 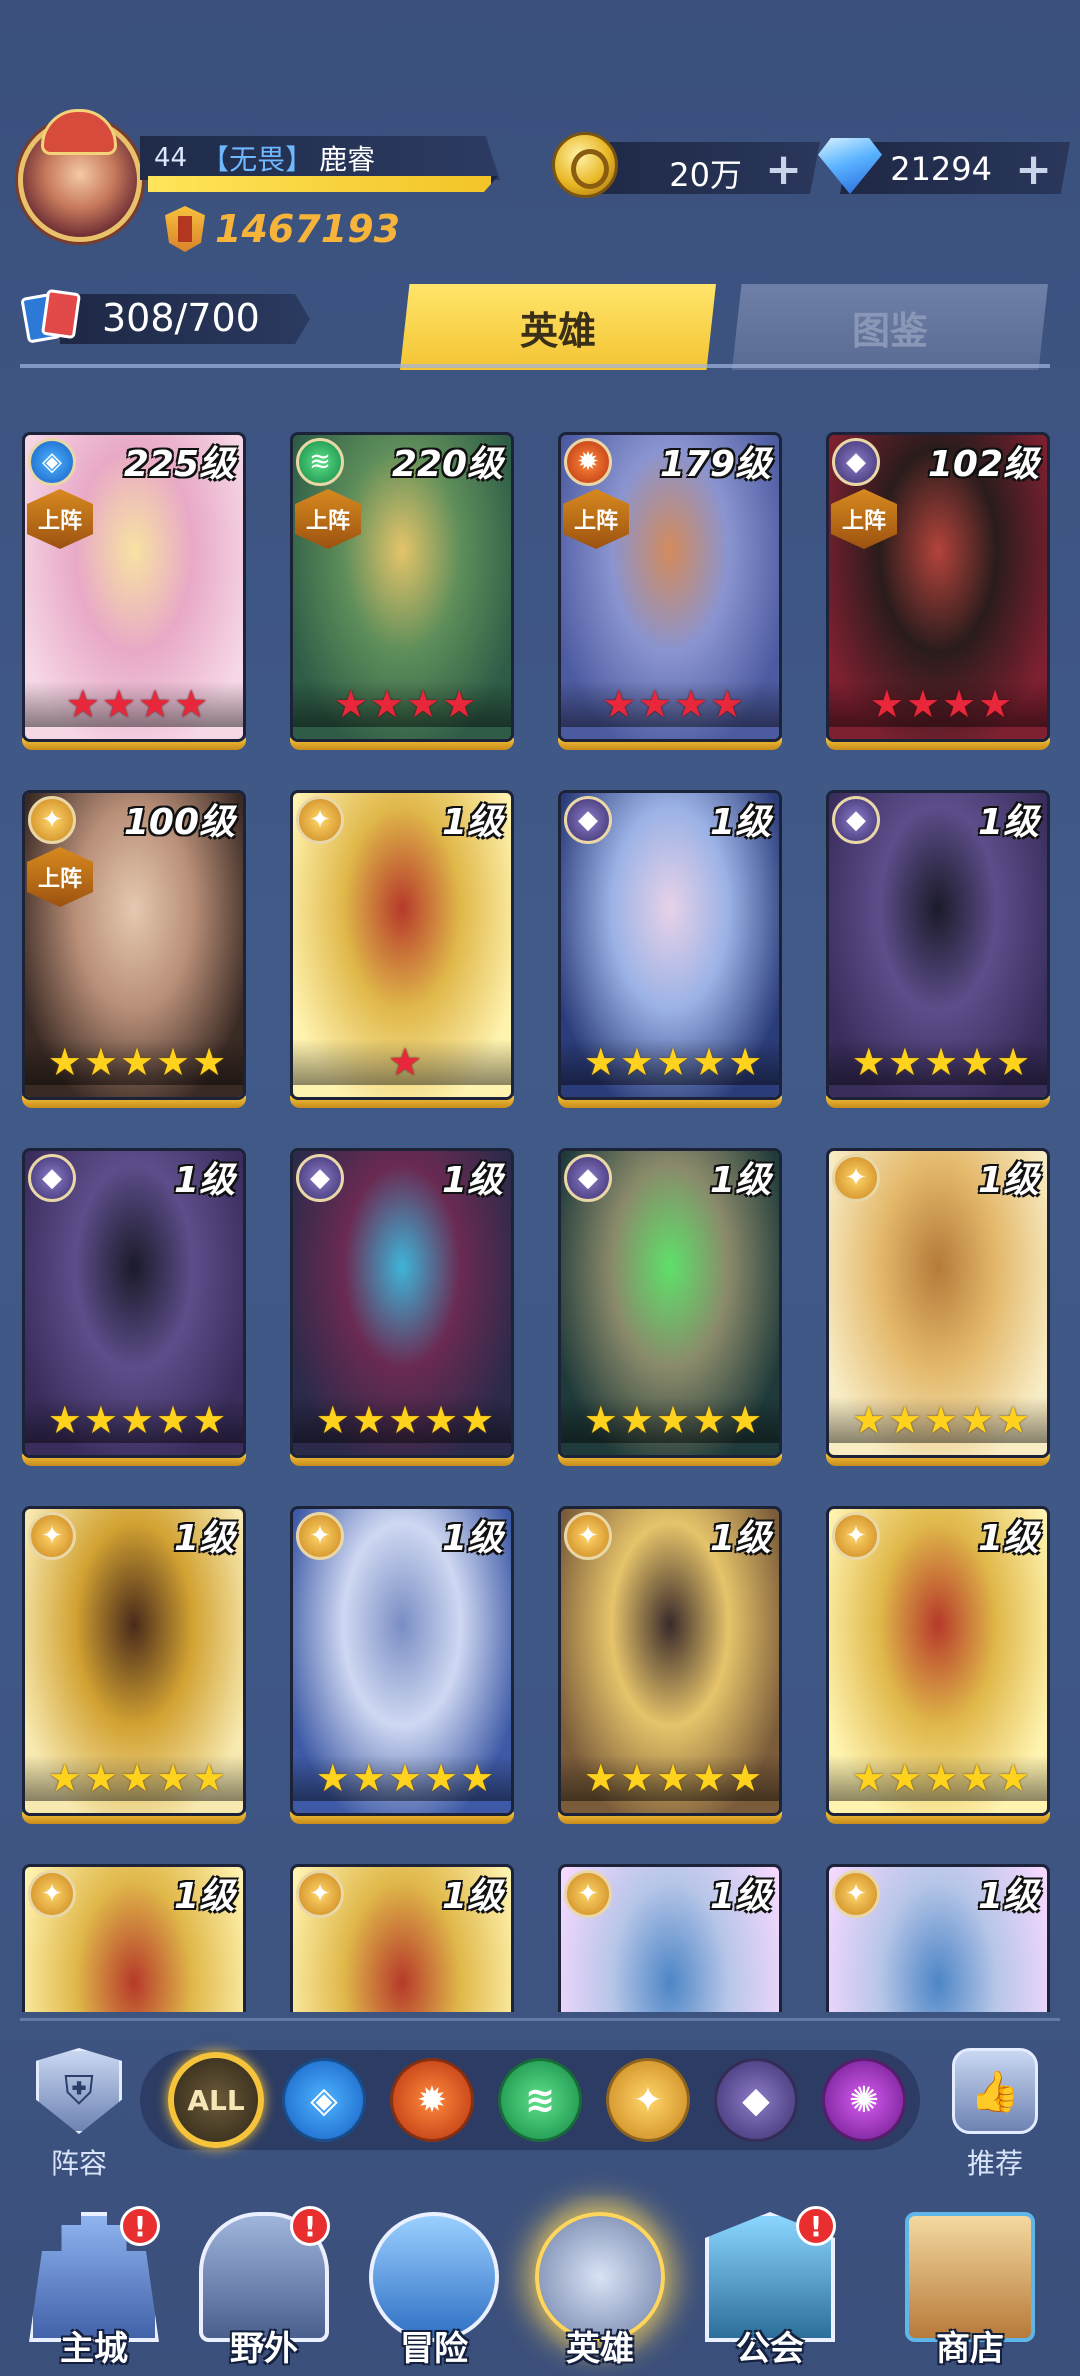 What do you see at coordinates (864, 2100) in the screenshot?
I see `filter-void-button: ✺` at bounding box center [864, 2100].